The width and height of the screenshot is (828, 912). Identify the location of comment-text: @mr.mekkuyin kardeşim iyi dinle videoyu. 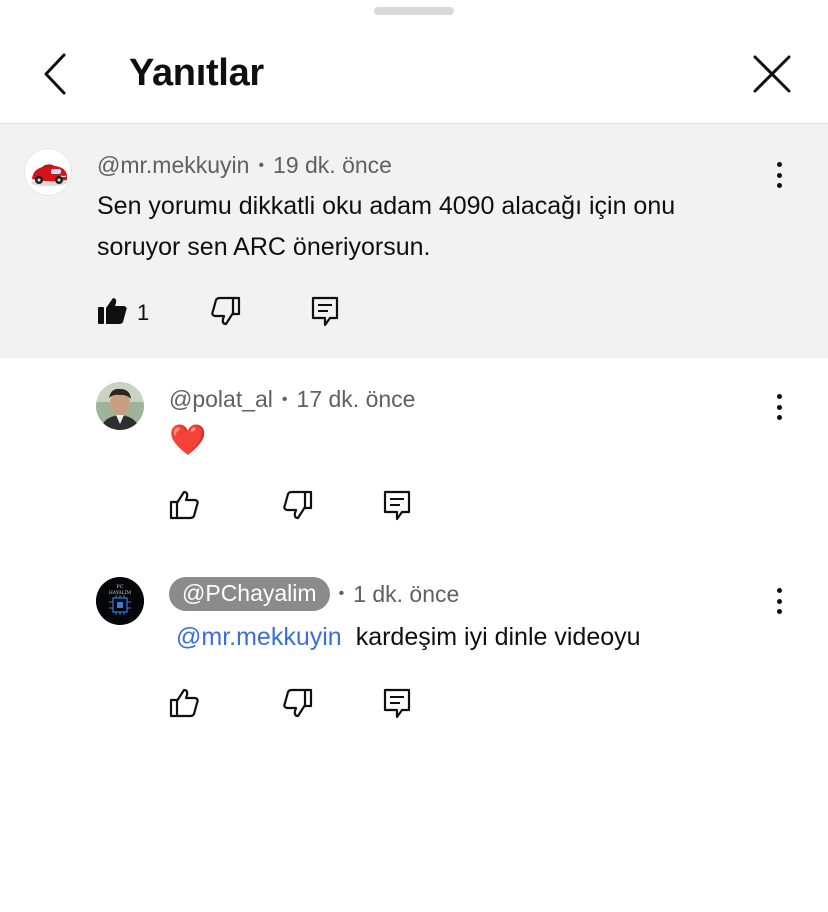
(408, 637).